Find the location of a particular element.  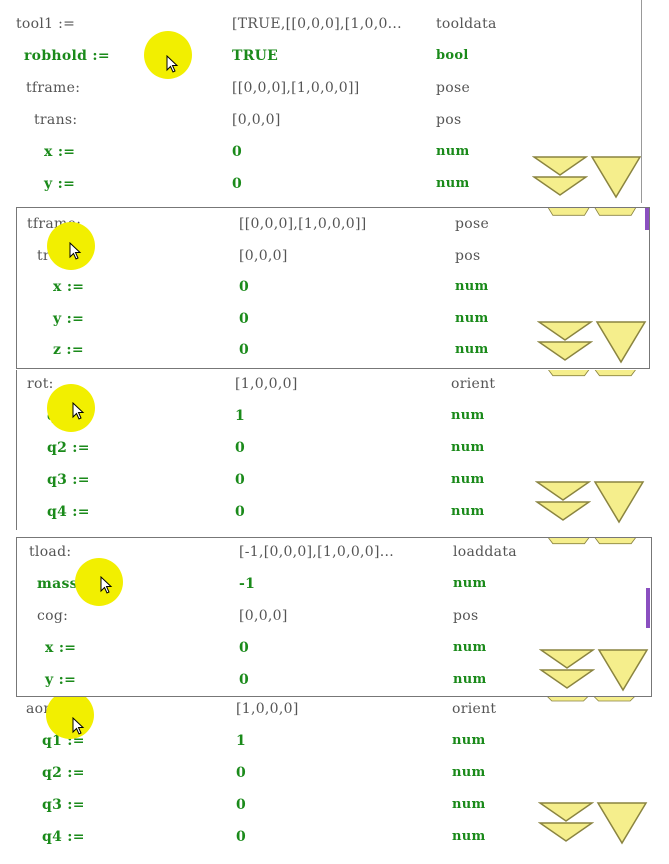

data-row-tframe: tframe: [[0,0,0],[1,0,0,0]] pose is located at coordinates (323, 88).